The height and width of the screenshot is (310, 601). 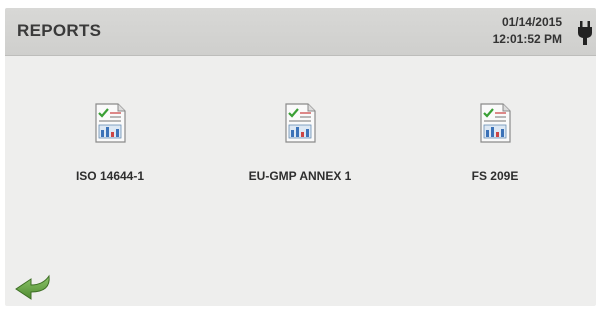 What do you see at coordinates (531, 22) in the screenshot?
I see `date-text: 01/14/2015` at bounding box center [531, 22].